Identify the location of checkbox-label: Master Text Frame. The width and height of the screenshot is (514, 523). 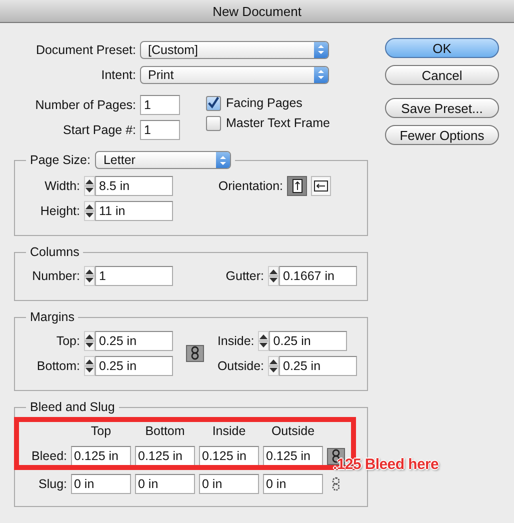
(278, 123).